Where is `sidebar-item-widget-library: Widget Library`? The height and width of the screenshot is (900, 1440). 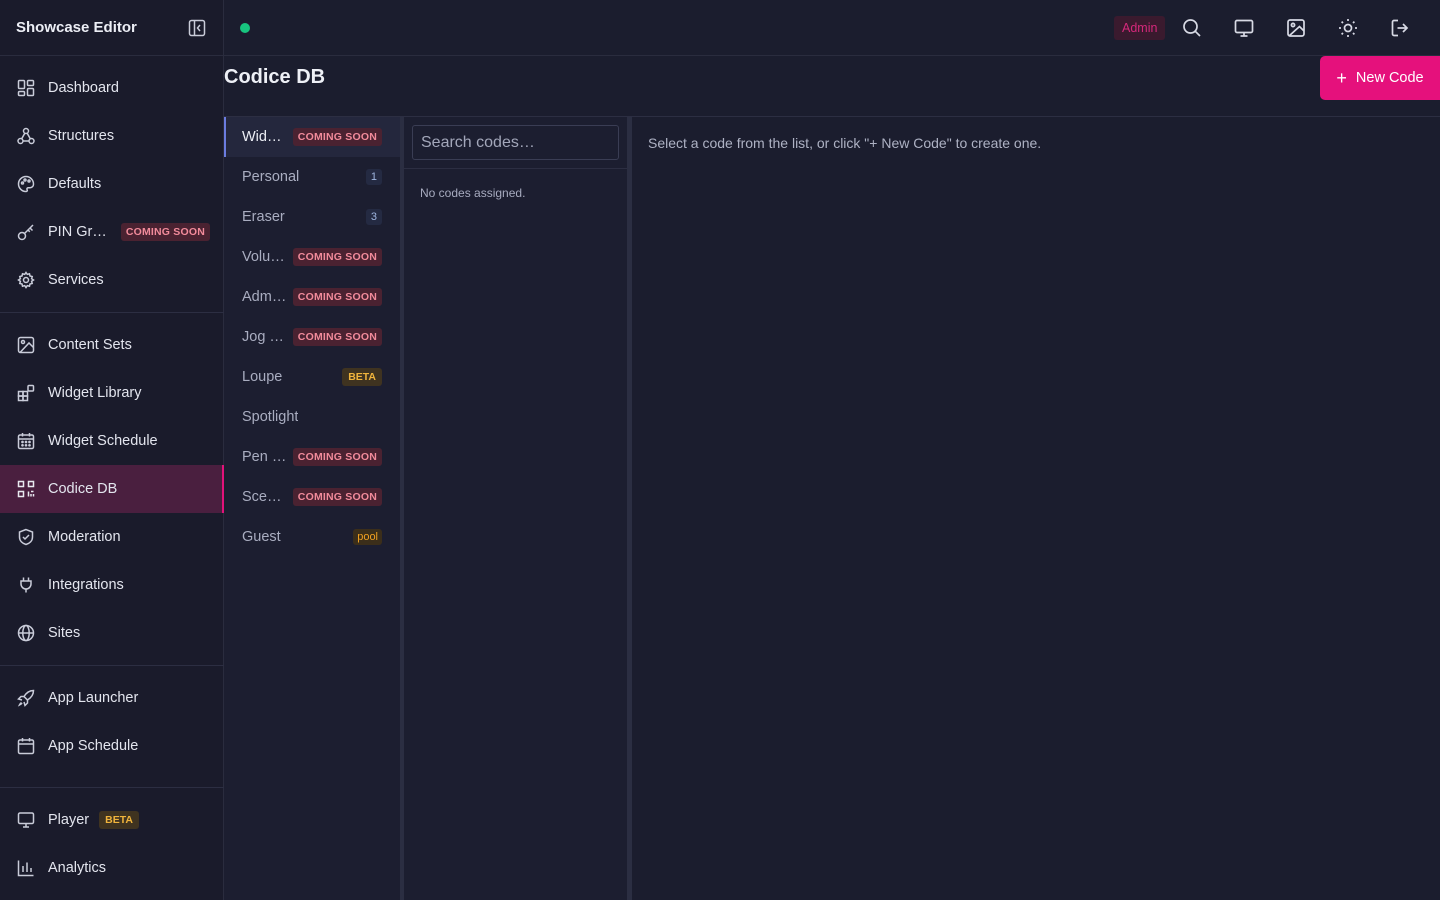 sidebar-item-widget-library: Widget Library is located at coordinates (112, 393).